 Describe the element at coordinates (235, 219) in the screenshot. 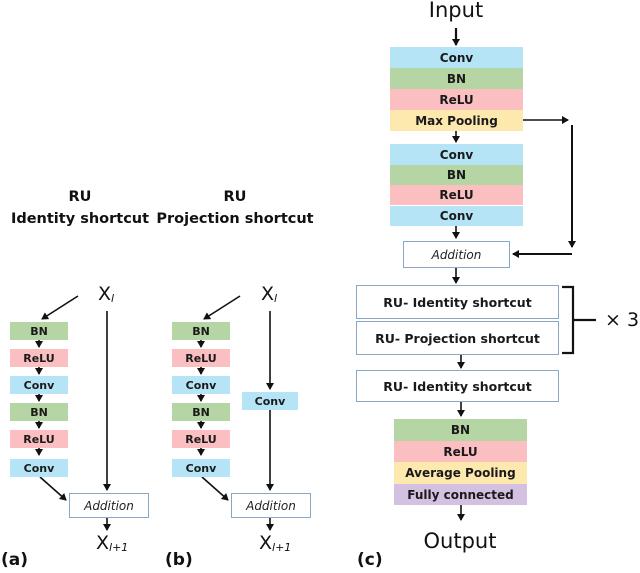

I see `panel-b-title-line2: Projection shortcut` at that location.